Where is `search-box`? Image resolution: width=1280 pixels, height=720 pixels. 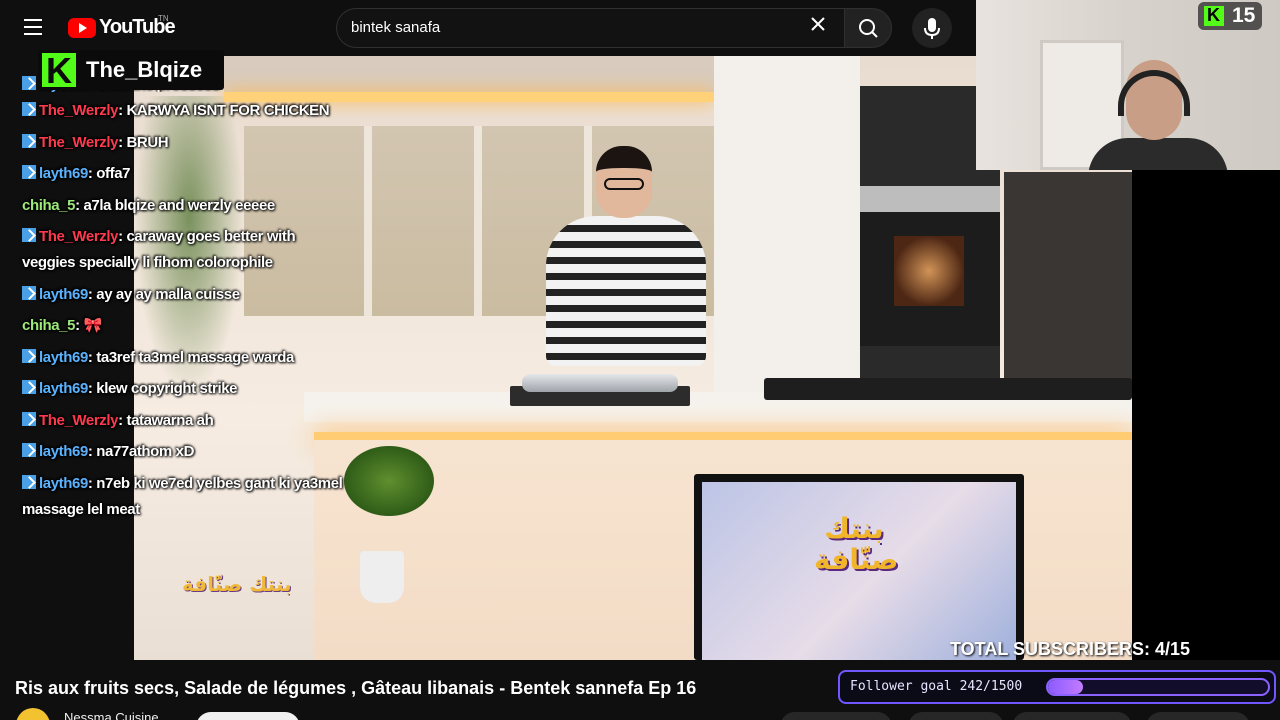 search-box is located at coordinates (590, 28).